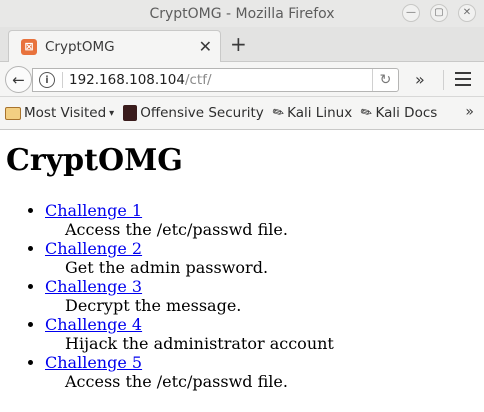 This screenshot has width=484, height=412. Describe the element at coordinates (467, 13) in the screenshot. I see `close-icon: ✕` at that location.